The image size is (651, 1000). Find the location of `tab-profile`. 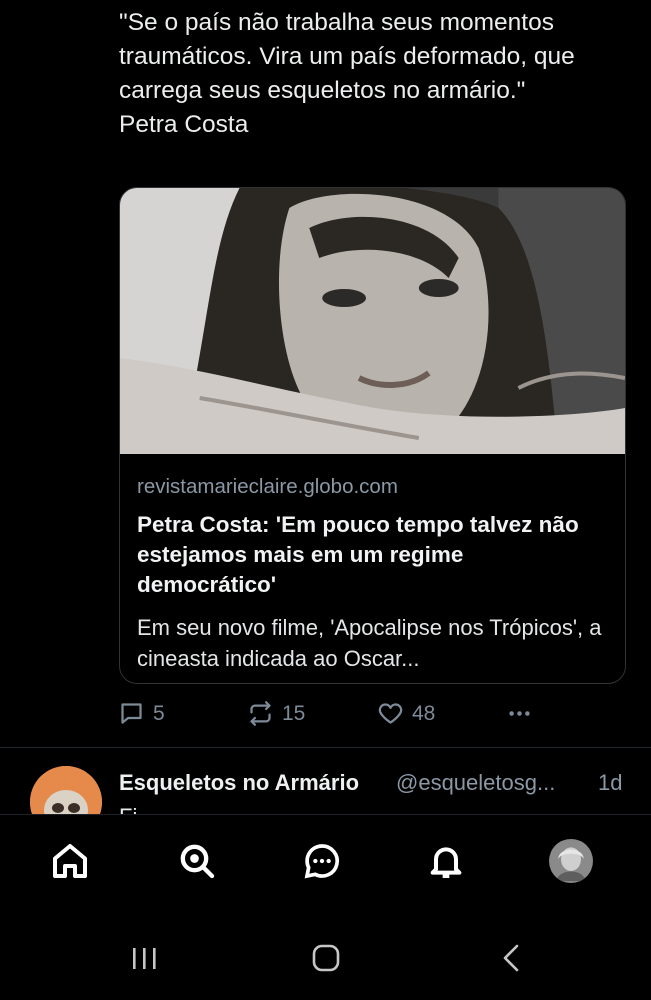

tab-profile is located at coordinates (571, 861).